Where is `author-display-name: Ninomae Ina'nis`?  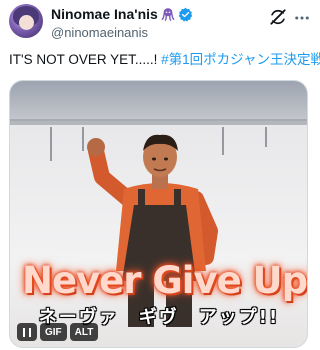 author-display-name: Ninomae Ina'nis is located at coordinates (104, 14).